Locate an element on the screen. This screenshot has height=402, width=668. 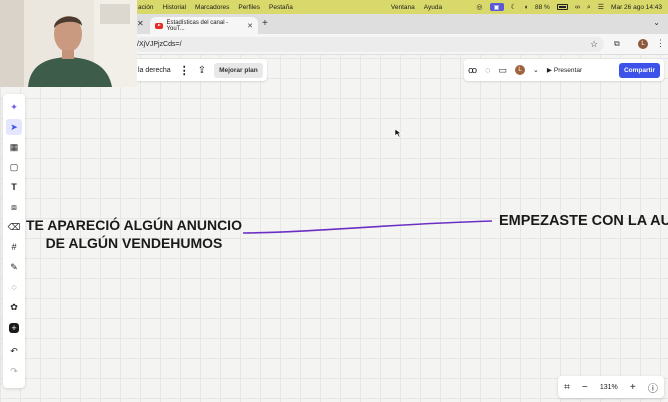
text-line: TE APARECIÓ ALGÚN ANUNCIO is located at coordinates (134, 225).